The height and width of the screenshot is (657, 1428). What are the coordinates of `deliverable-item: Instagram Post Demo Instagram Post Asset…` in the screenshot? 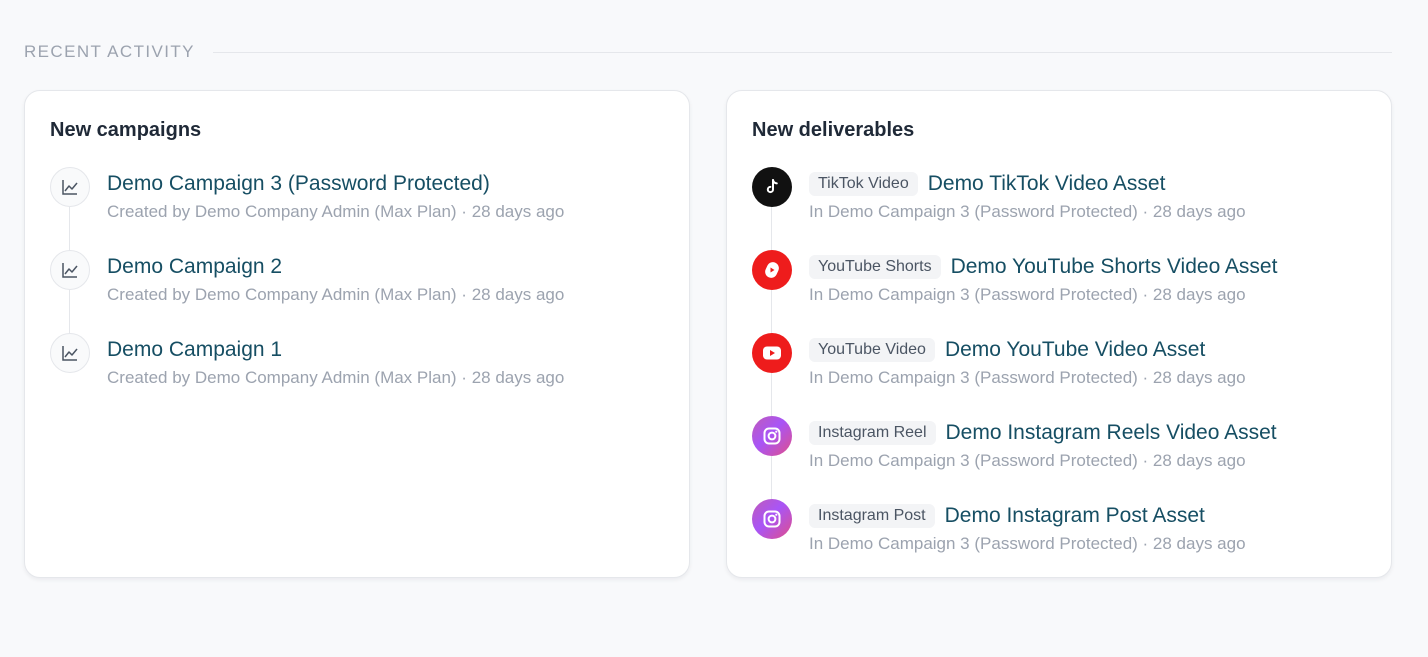 It's located at (1061, 540).